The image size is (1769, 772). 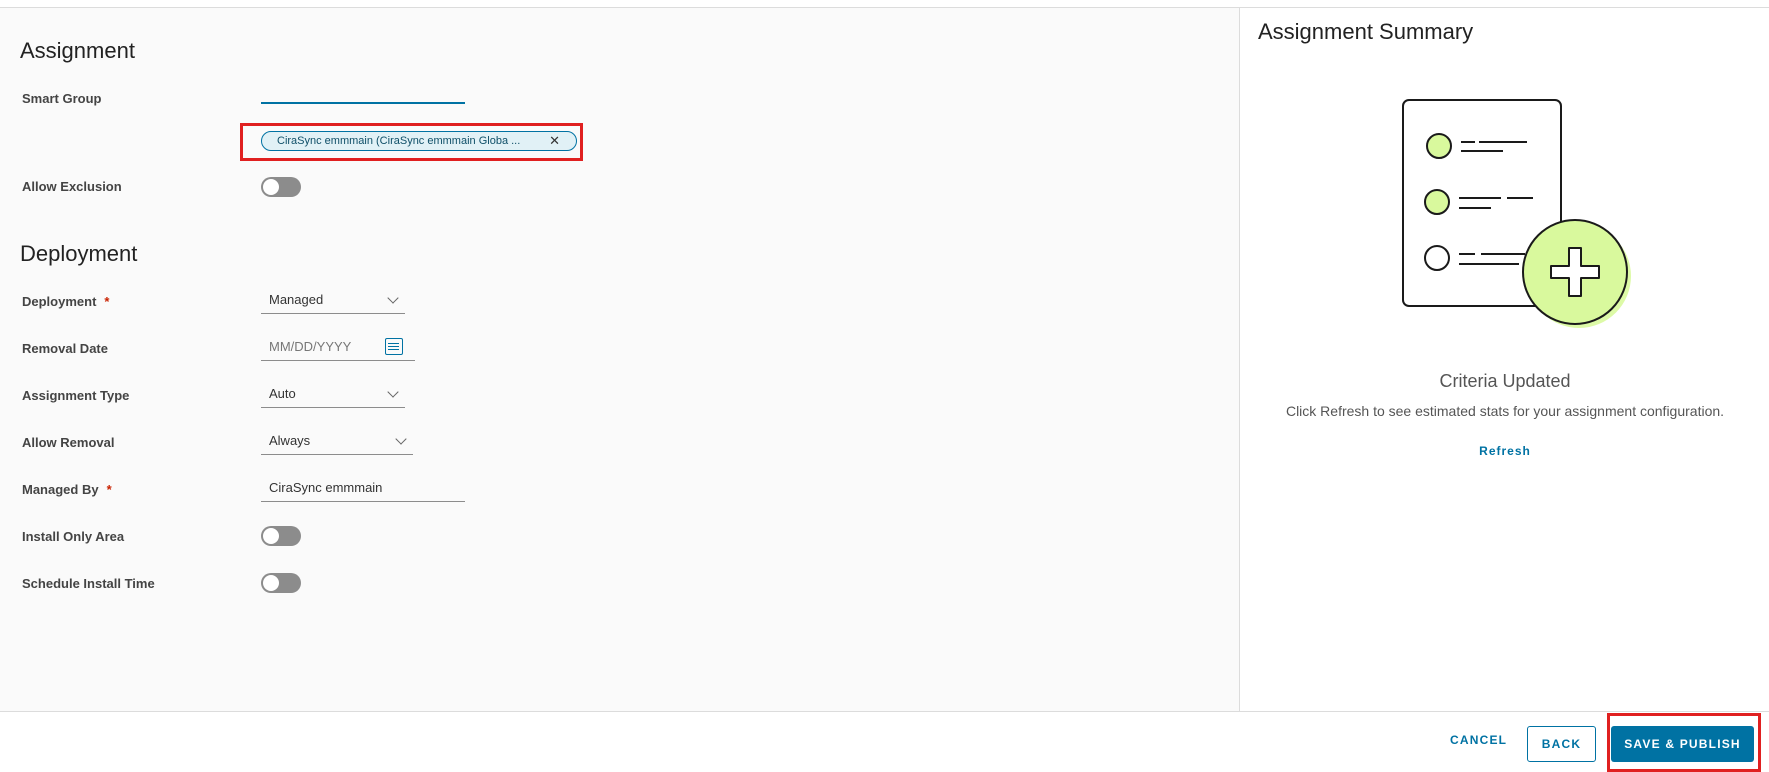 I want to click on smart-group-label: Smart Group, so click(x=62, y=98).